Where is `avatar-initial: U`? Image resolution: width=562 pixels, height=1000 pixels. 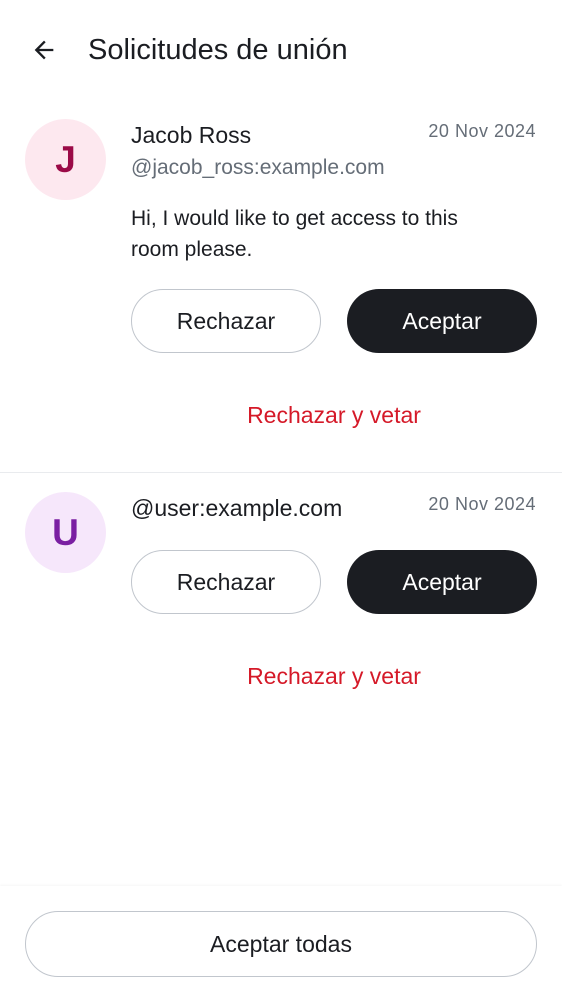 avatar-initial: U is located at coordinates (65, 532).